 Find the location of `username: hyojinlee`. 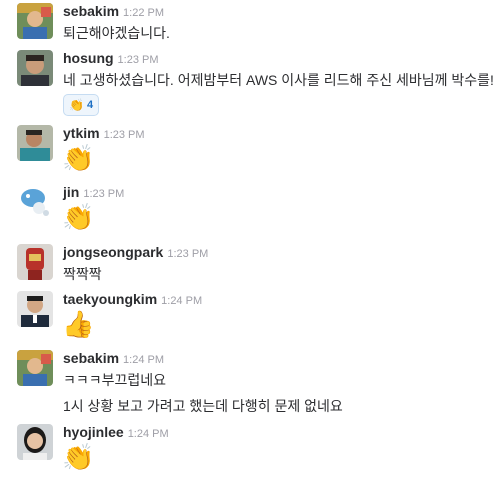

username: hyojinlee is located at coordinates (93, 432).